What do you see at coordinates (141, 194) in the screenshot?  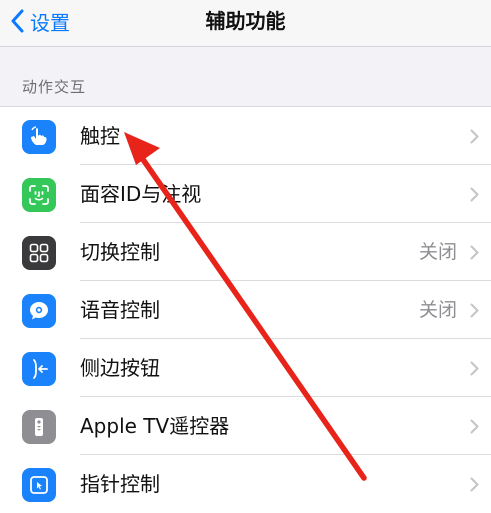 I see `row-label: 面容ID与注视` at bounding box center [141, 194].